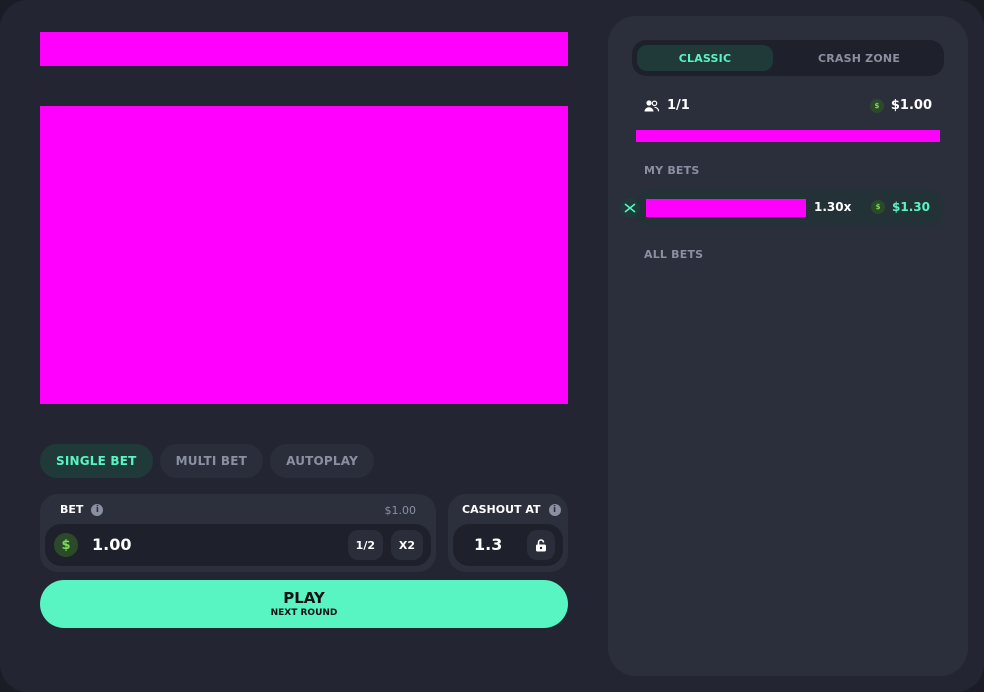 The width and height of the screenshot is (984, 692). What do you see at coordinates (859, 58) in the screenshot?
I see `tab-crash-zone: CRASH ZONE` at bounding box center [859, 58].